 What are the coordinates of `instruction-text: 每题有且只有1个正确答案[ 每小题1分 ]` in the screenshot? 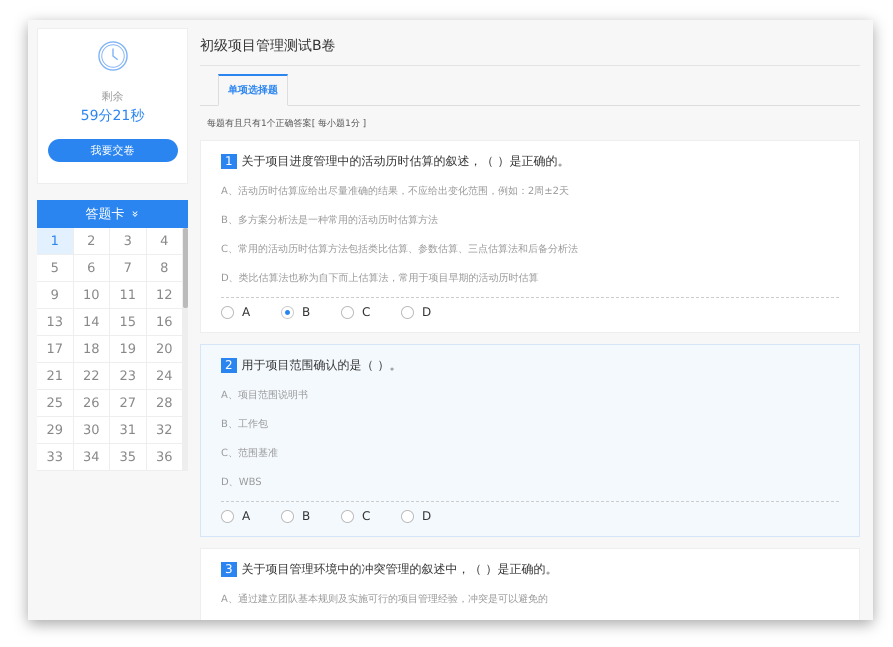 It's located at (287, 123).